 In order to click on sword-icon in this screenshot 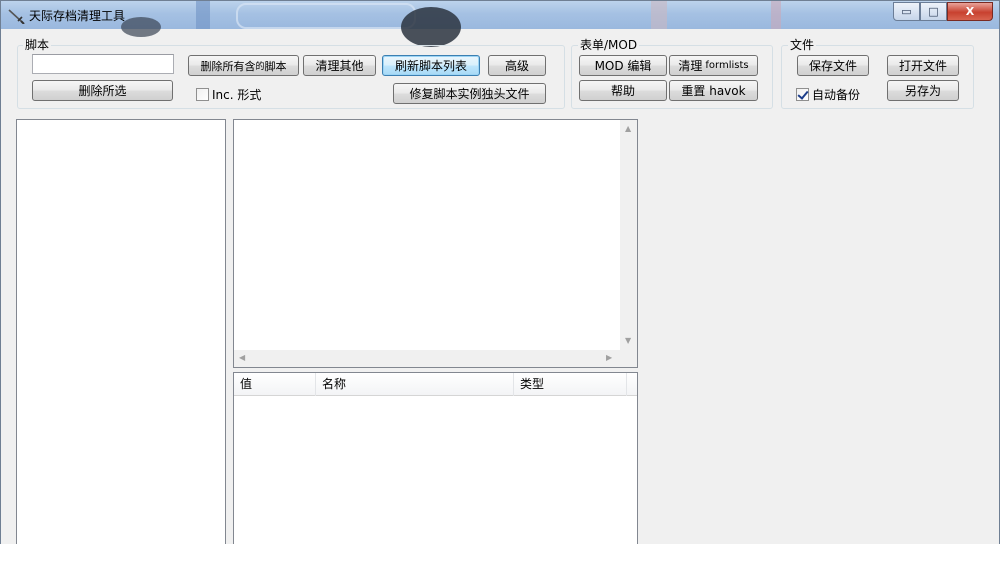, I will do `click(16, 16)`.